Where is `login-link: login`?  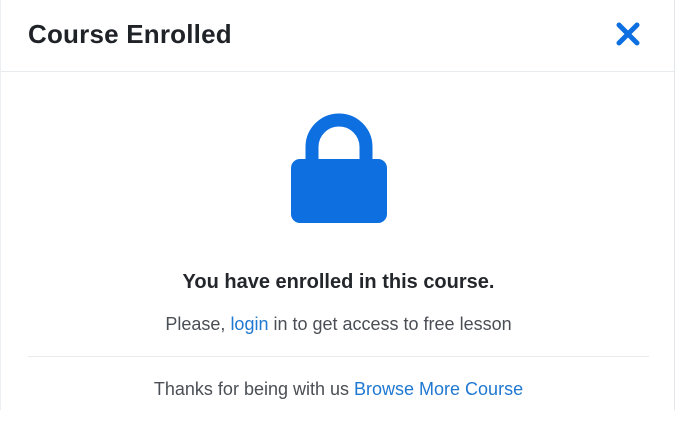
login-link: login is located at coordinates (249, 324).